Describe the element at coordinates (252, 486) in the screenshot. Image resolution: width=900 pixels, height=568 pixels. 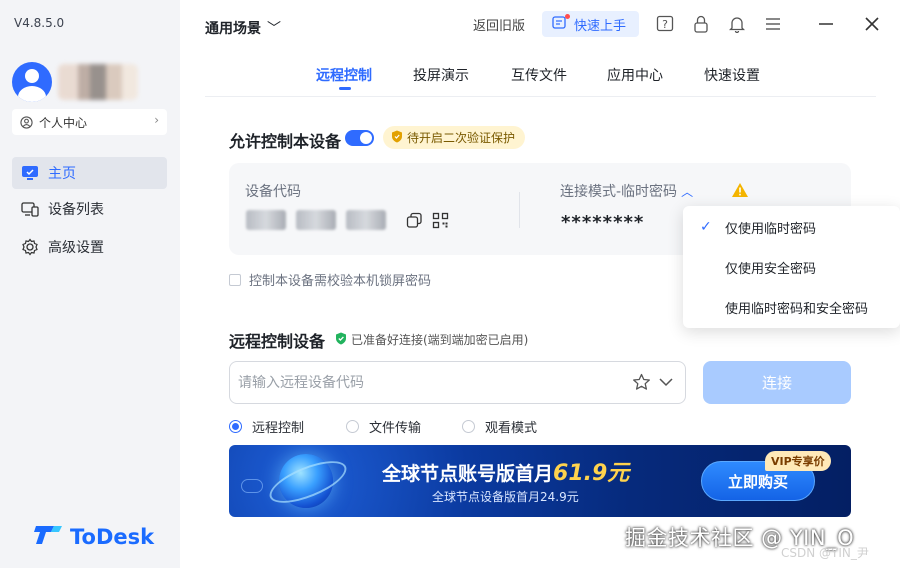
I see `cloud-icon` at that location.